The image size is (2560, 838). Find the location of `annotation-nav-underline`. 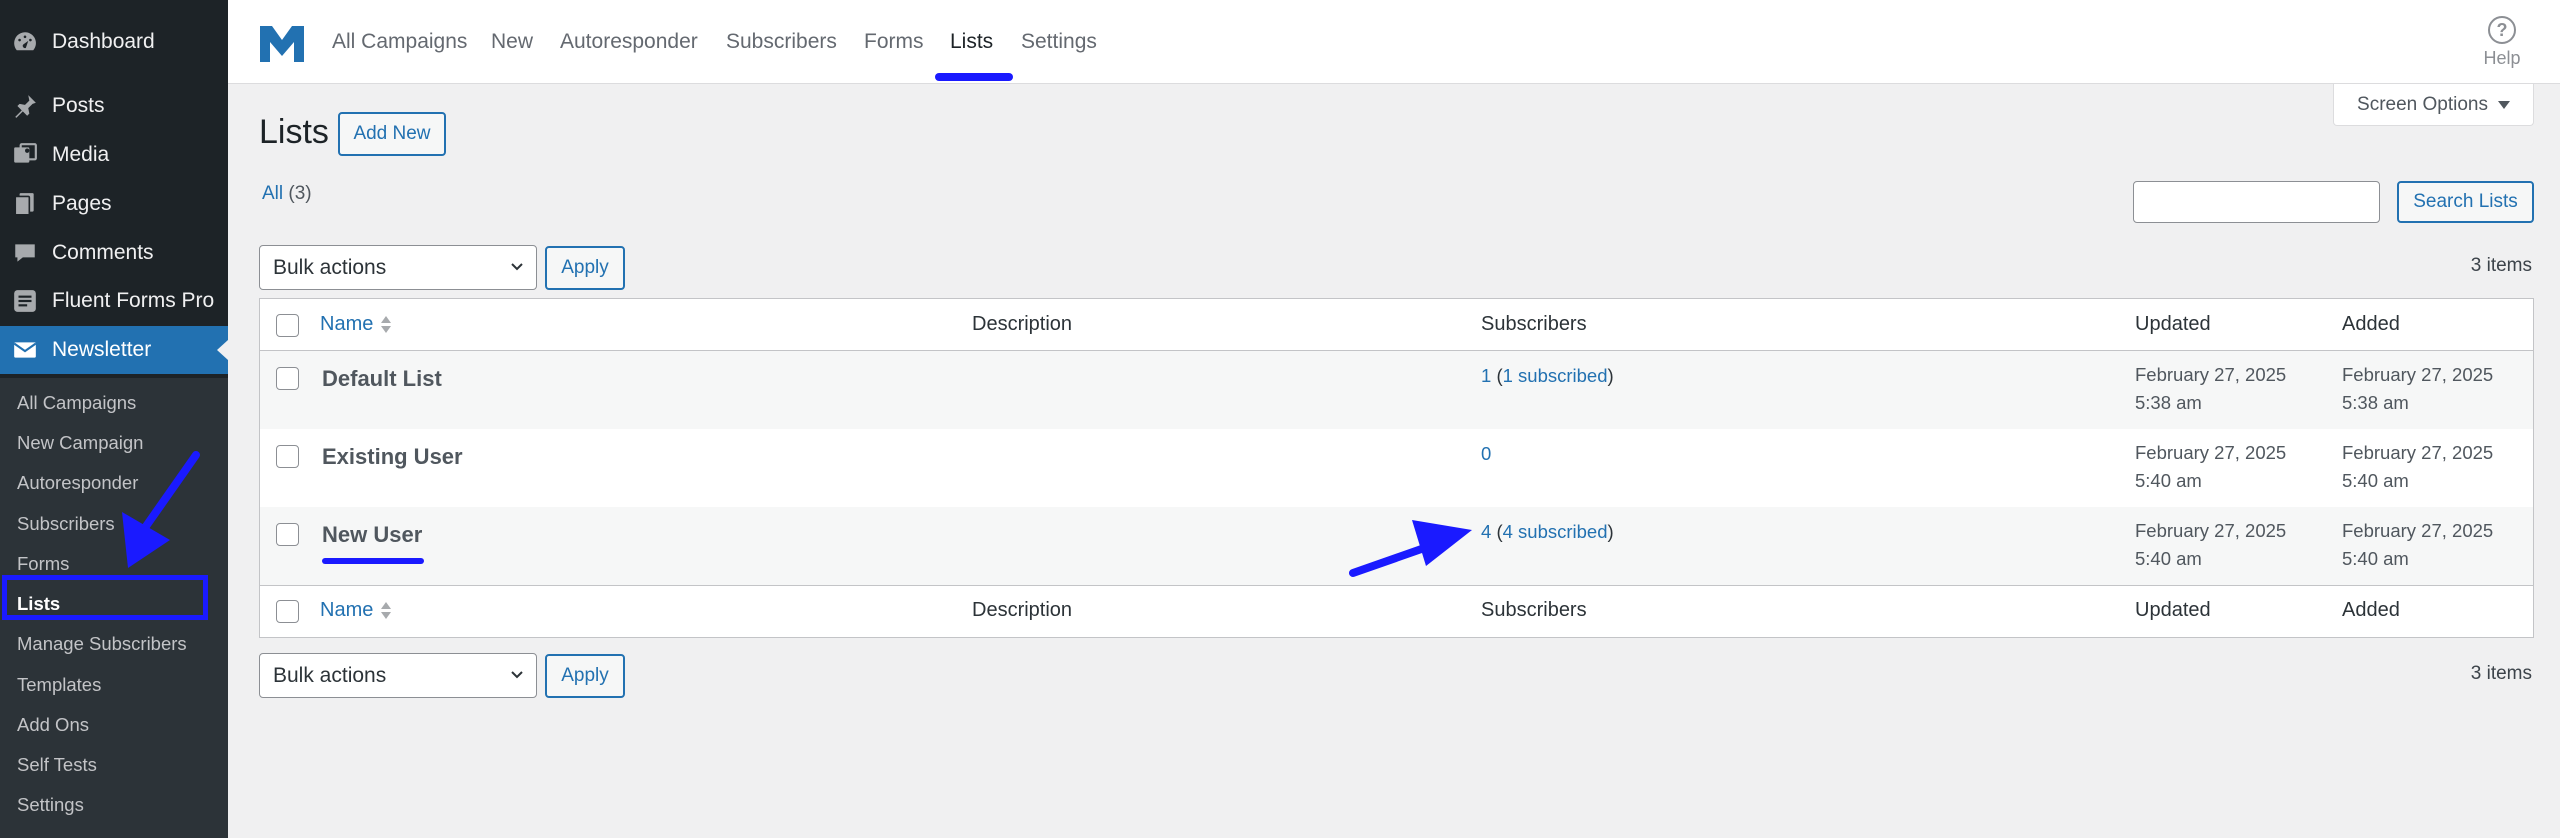

annotation-nav-underline is located at coordinates (974, 77).